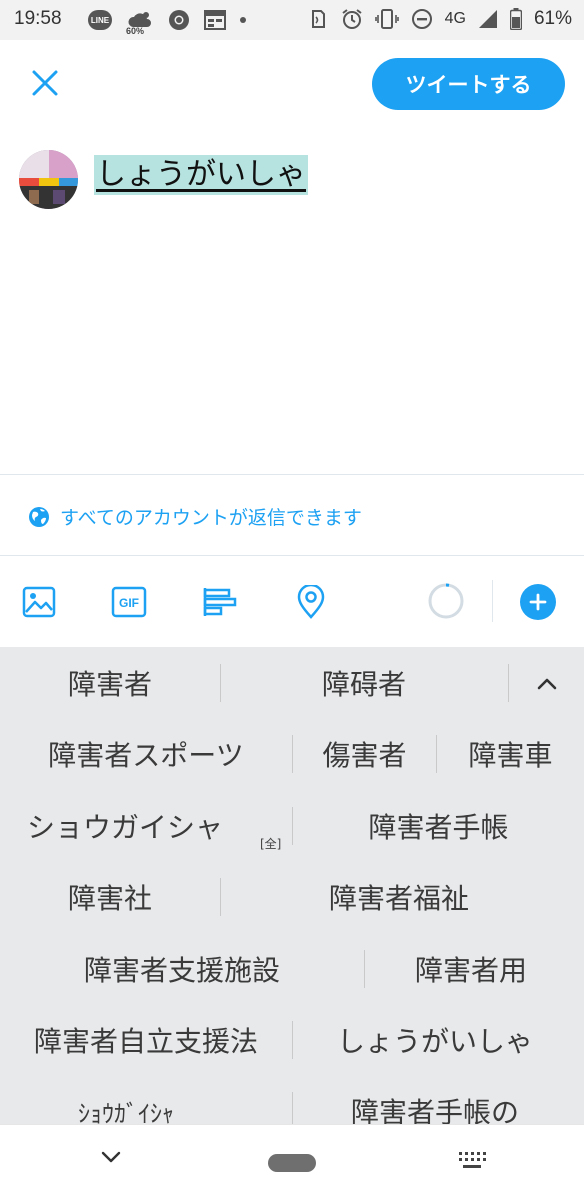 This screenshot has width=584, height=1201. I want to click on hide-keyboard-button, so click(111, 1159).